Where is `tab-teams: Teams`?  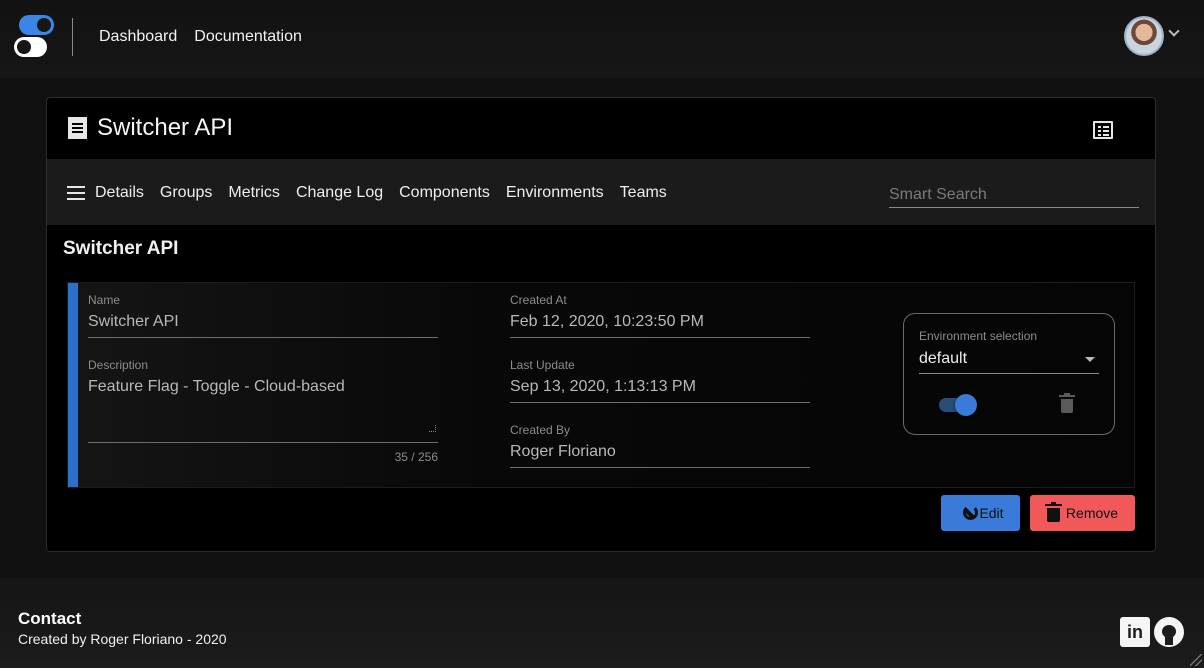
tab-teams: Teams is located at coordinates (643, 193).